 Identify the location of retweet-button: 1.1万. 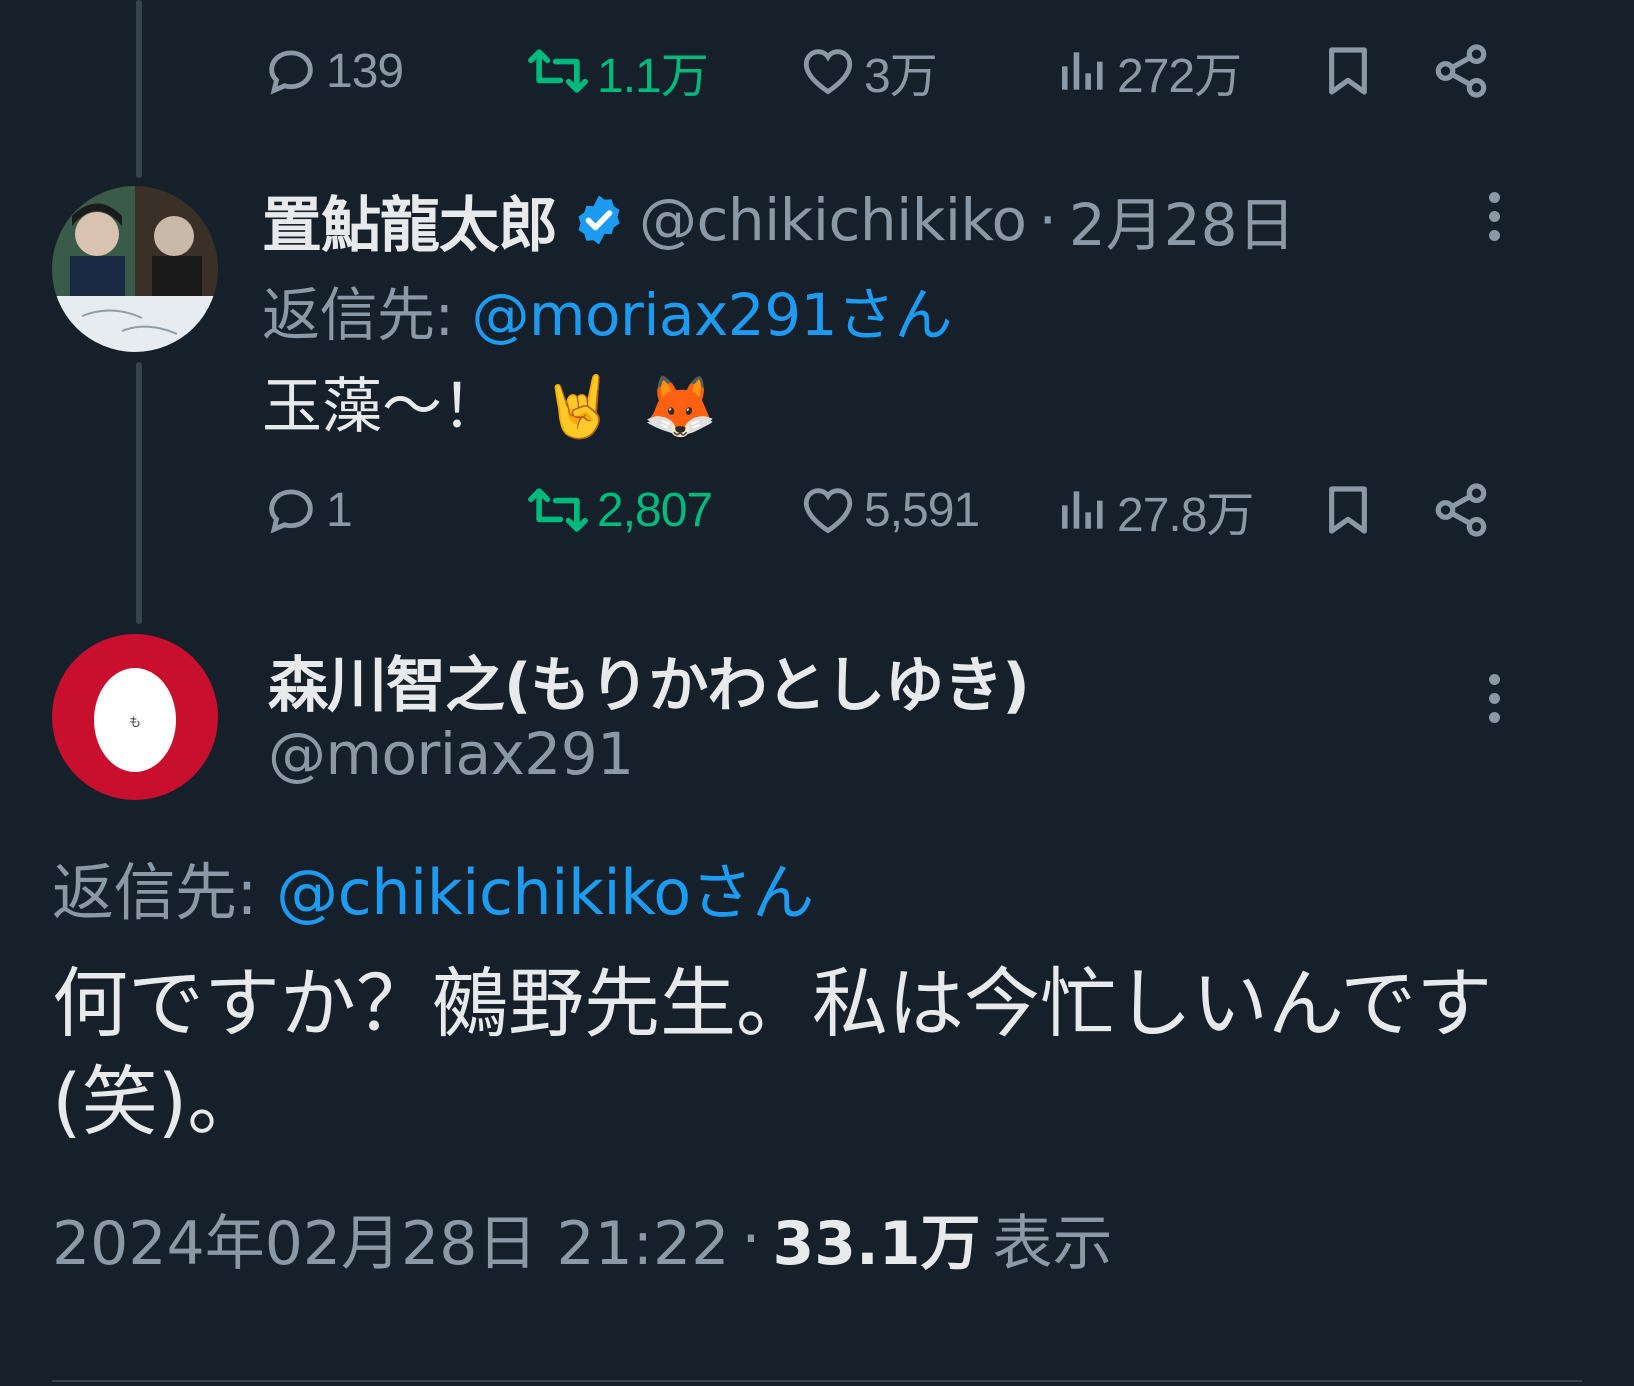
(617, 71).